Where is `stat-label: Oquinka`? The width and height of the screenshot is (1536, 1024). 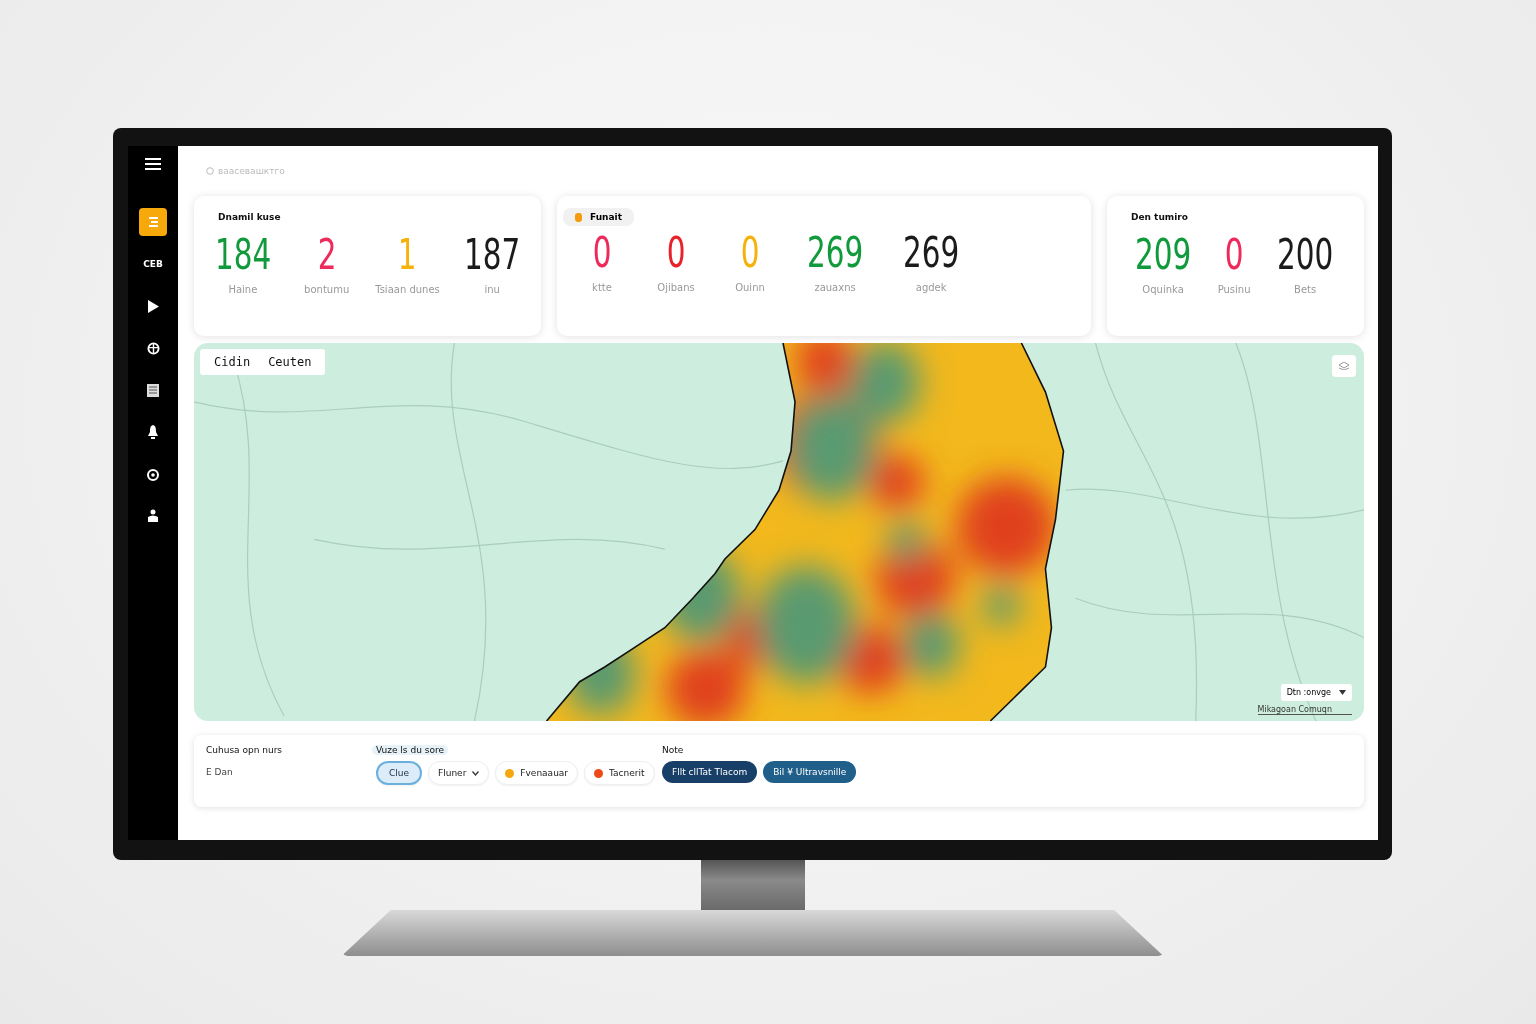
stat-label: Oquinka is located at coordinates (1163, 290).